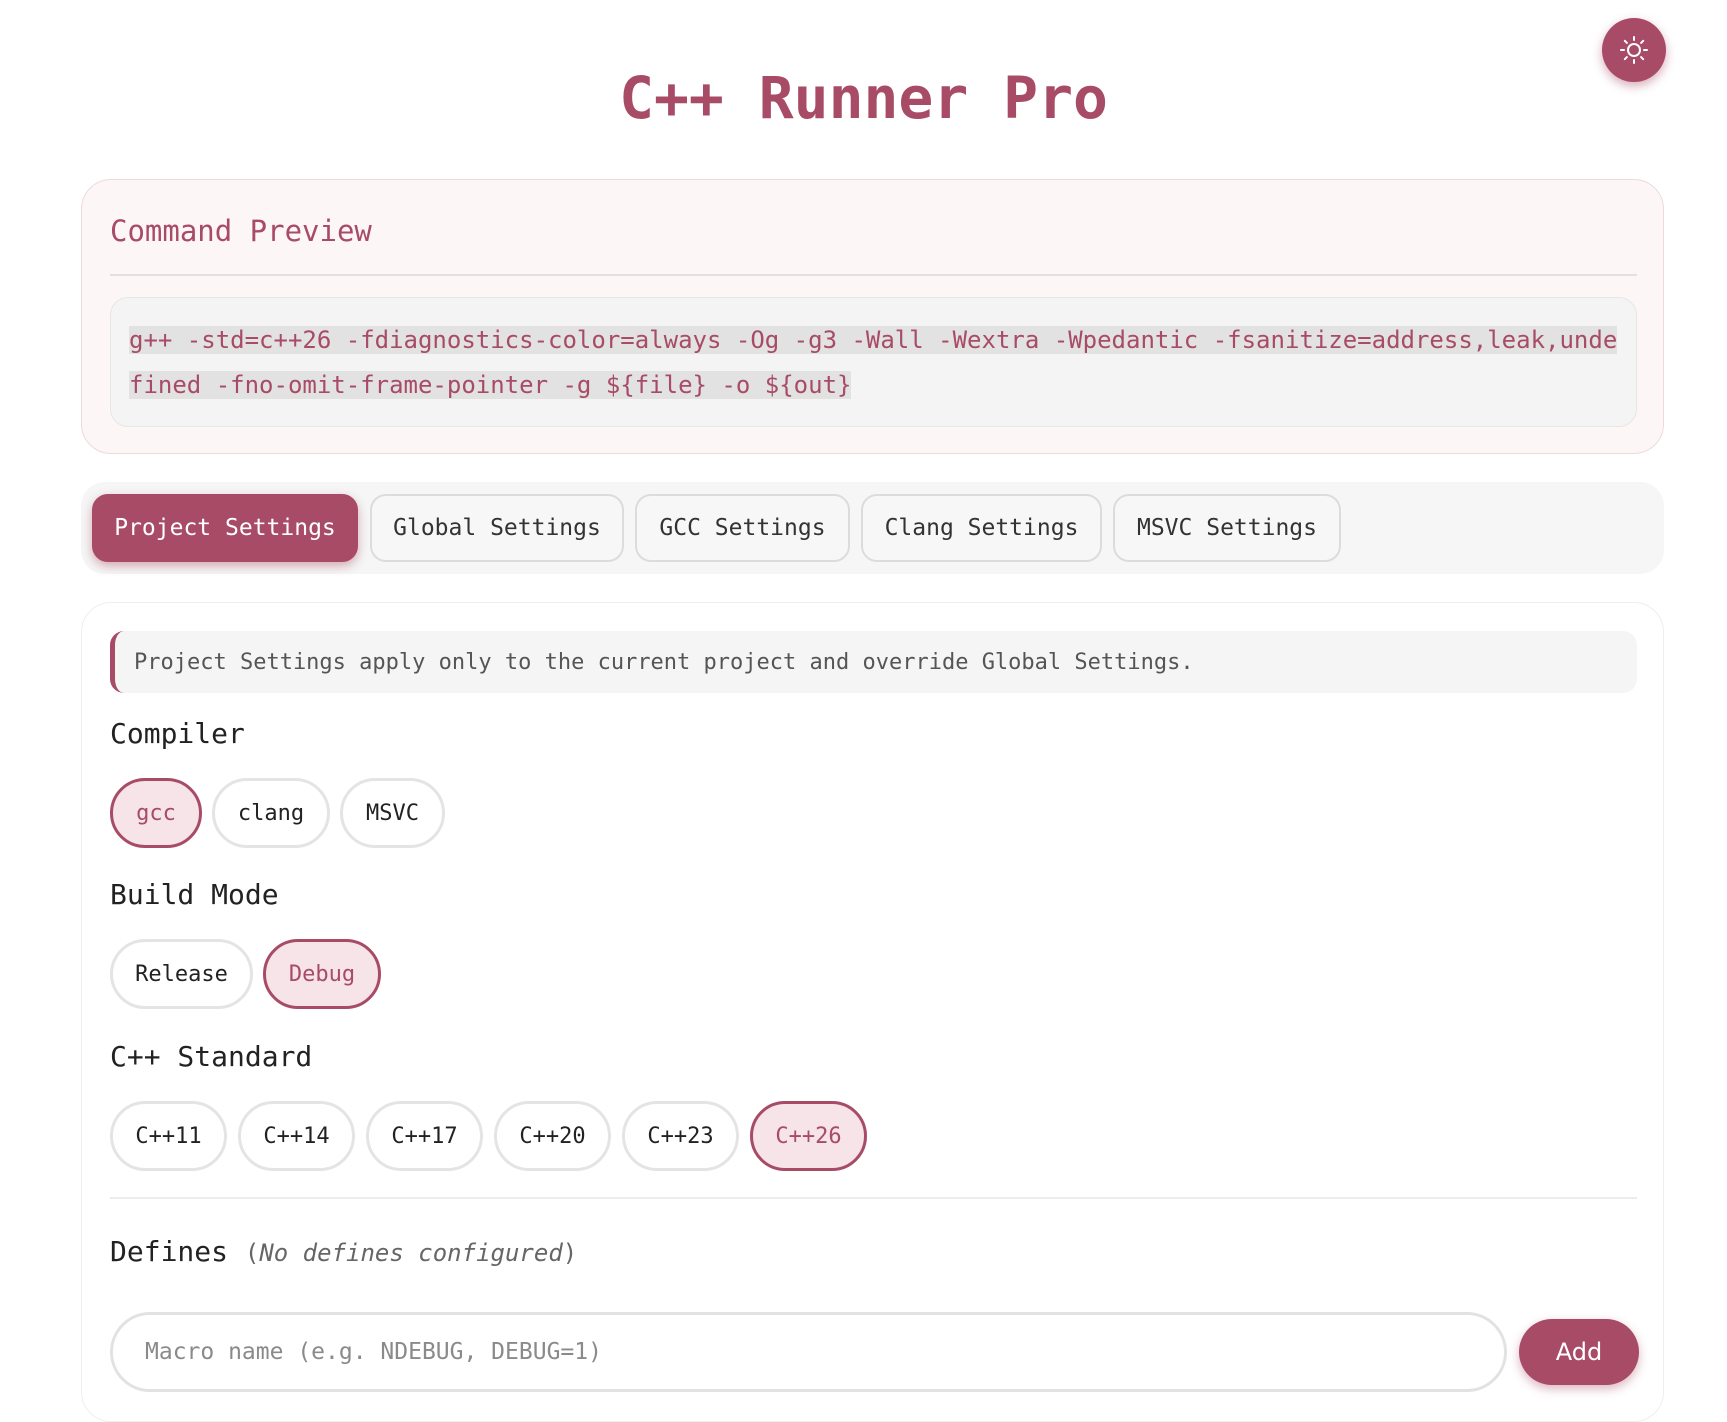 This screenshot has width=1727, height=1422. What do you see at coordinates (177, 733) in the screenshot?
I see `compiler-label: Compiler` at bounding box center [177, 733].